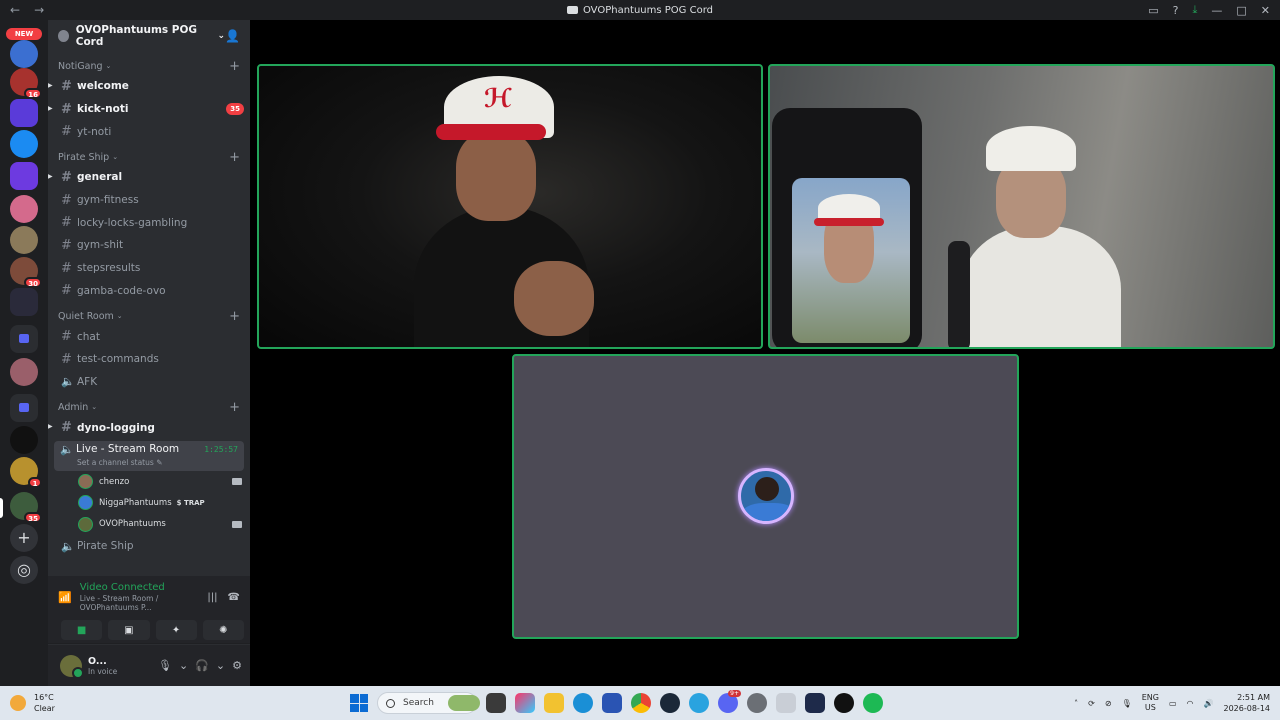 This screenshot has height=720, width=1280. Describe the element at coordinates (1091, 703) in the screenshot. I see `sync-icon: ⟳` at that location.